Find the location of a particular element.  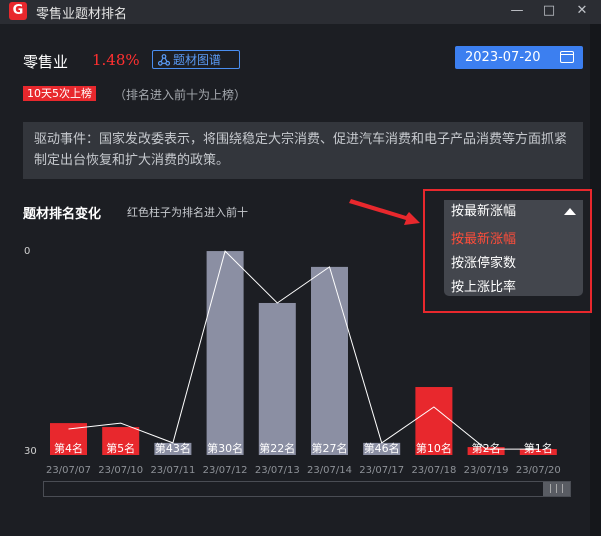

rank-bar-label: 第10名 is located at coordinates (434, 448).